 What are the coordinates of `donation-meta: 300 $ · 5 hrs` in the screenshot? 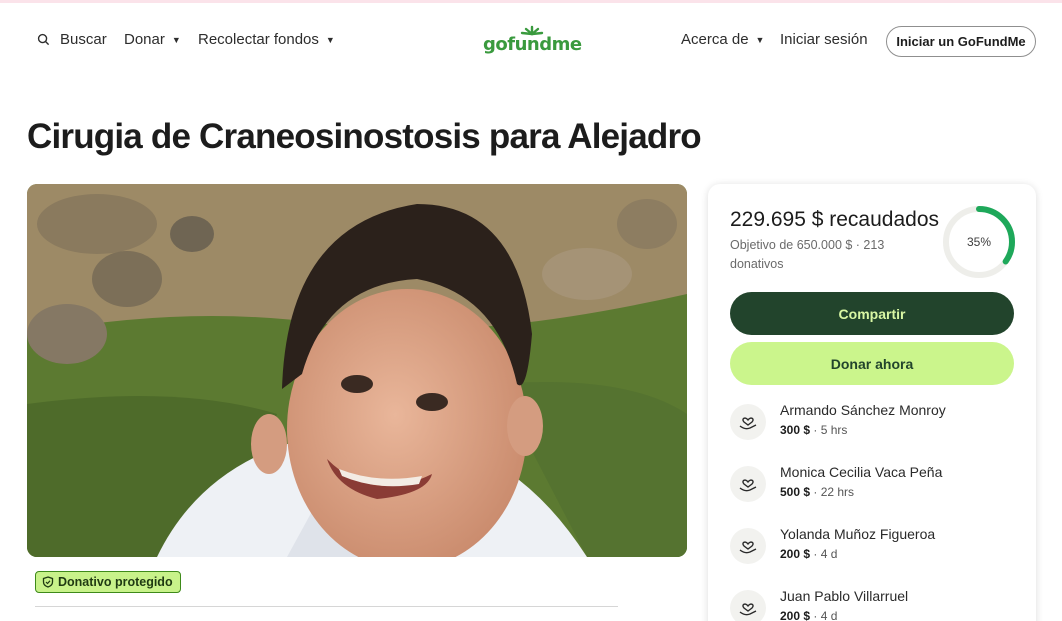 It's located at (813, 430).